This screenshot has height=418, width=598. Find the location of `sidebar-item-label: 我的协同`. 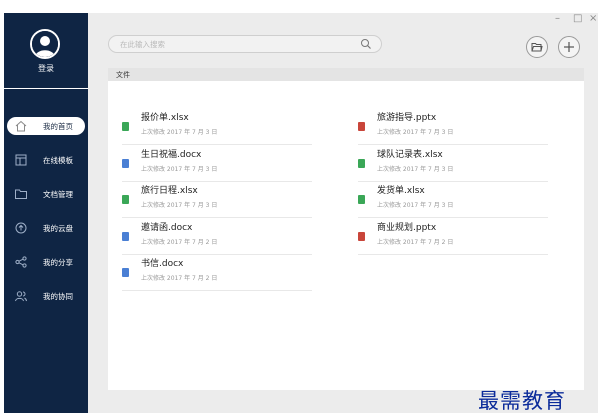

sidebar-item-label: 我的协同 is located at coordinates (58, 296).